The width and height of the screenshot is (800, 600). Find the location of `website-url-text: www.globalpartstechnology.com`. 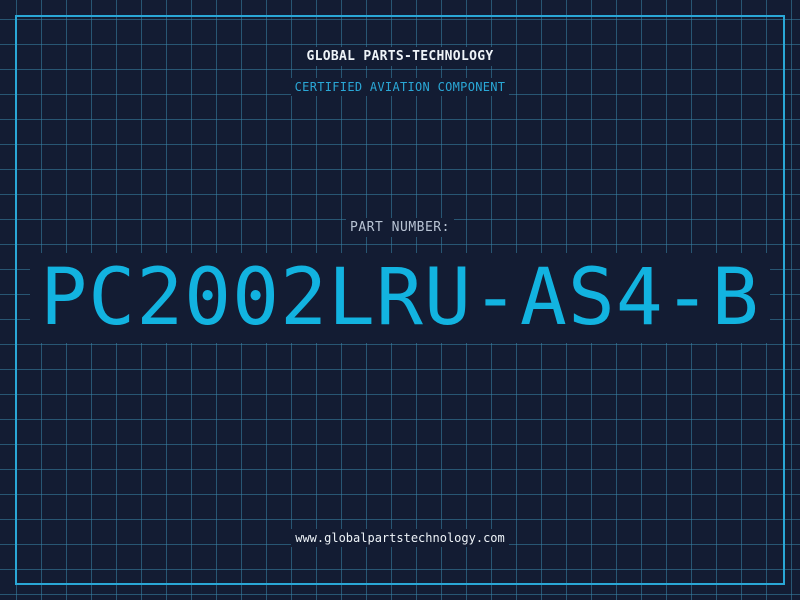

website-url-text: www.globalpartstechnology.com is located at coordinates (400, 538).